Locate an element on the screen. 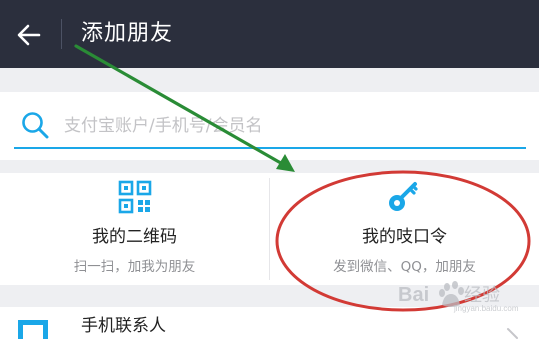  svg-text: Bai is located at coordinates (413, 295).